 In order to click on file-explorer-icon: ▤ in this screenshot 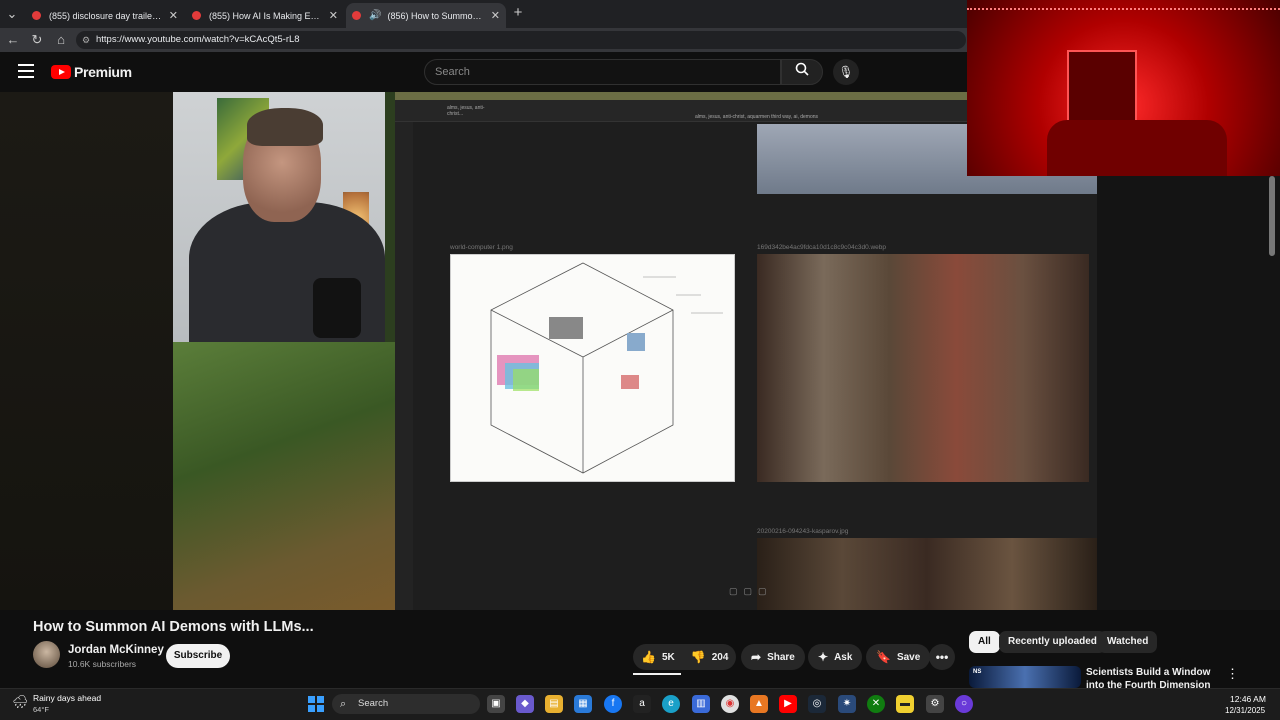, I will do `click(554, 704)`.